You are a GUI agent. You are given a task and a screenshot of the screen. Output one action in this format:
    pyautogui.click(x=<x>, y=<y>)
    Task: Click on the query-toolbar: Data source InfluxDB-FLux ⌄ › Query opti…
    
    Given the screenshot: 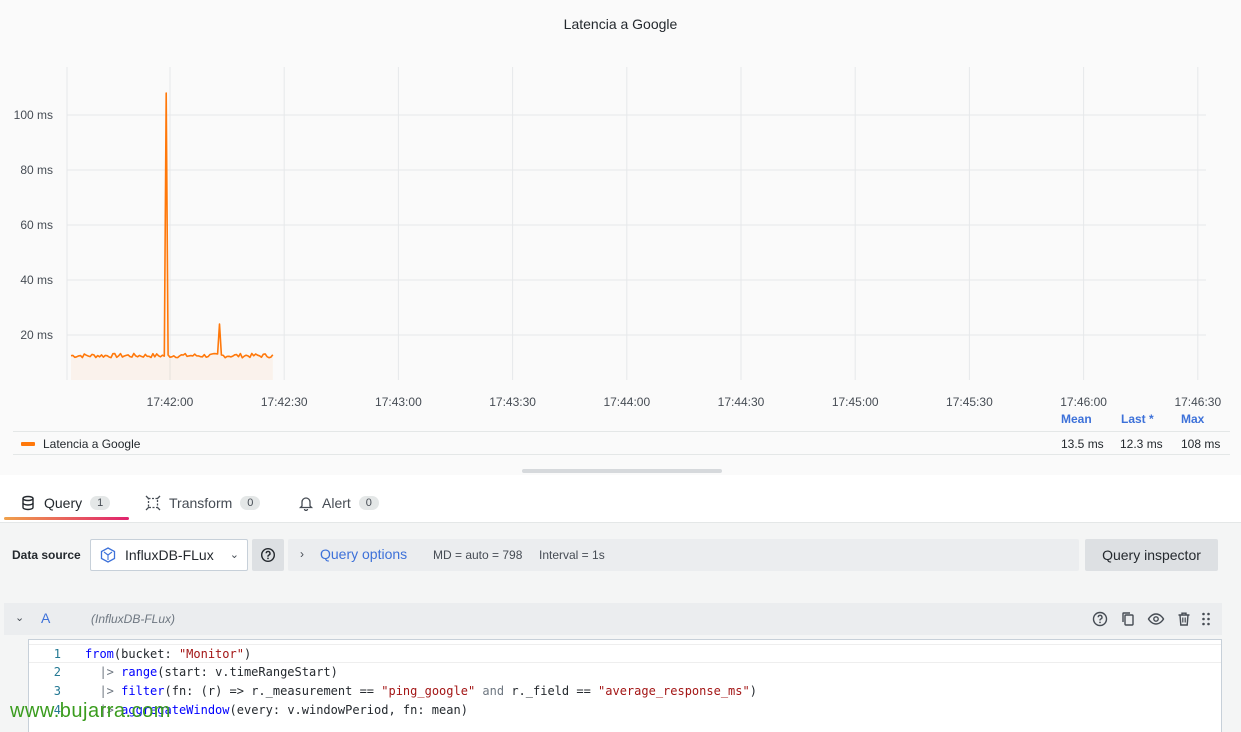 What is the action you would take?
    pyautogui.click(x=620, y=555)
    